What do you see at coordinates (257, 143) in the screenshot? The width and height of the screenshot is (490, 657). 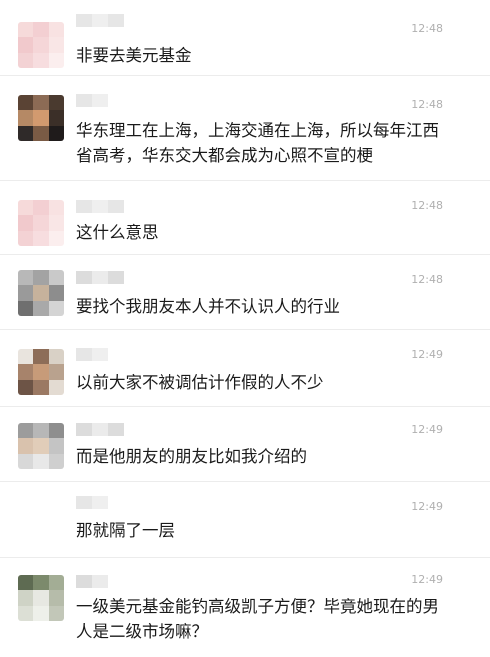 I see `message-text: 华东理工在上海，上海交通在上海，所以每年江西省高考，华东交大都会成为心照不宣的梗` at bounding box center [257, 143].